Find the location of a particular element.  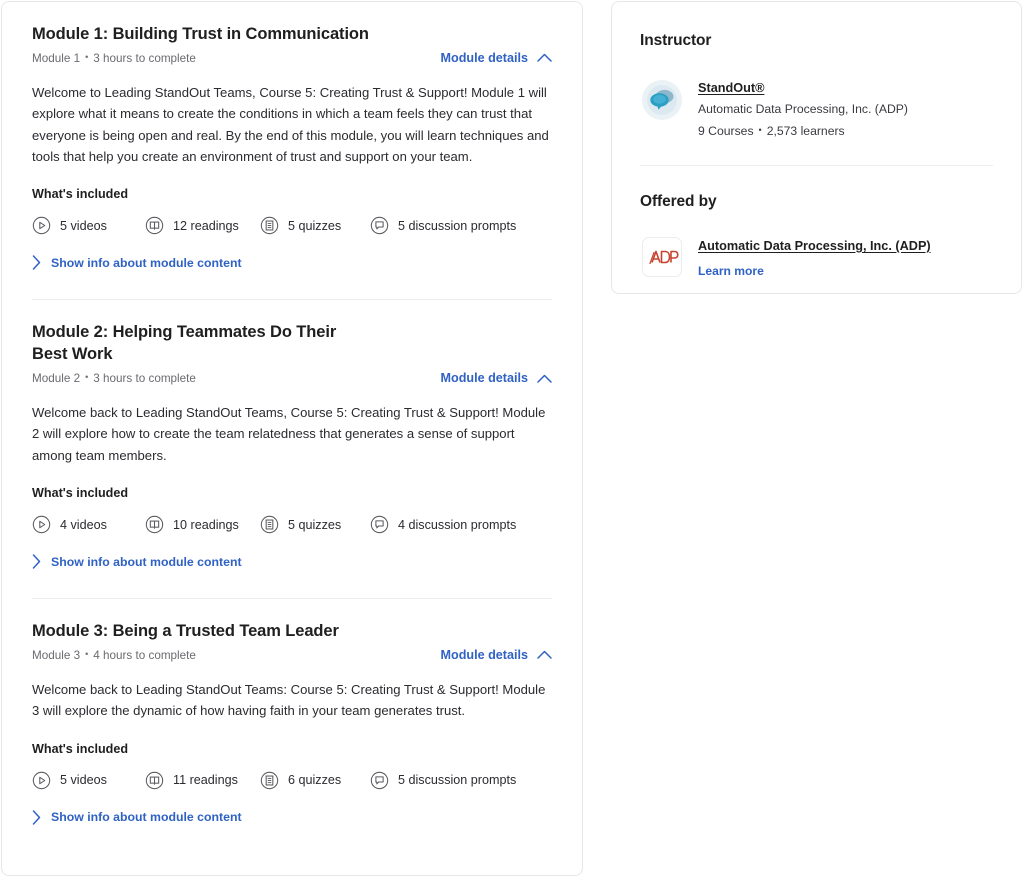

instructor-course-count: 9 Courses is located at coordinates (726, 130).